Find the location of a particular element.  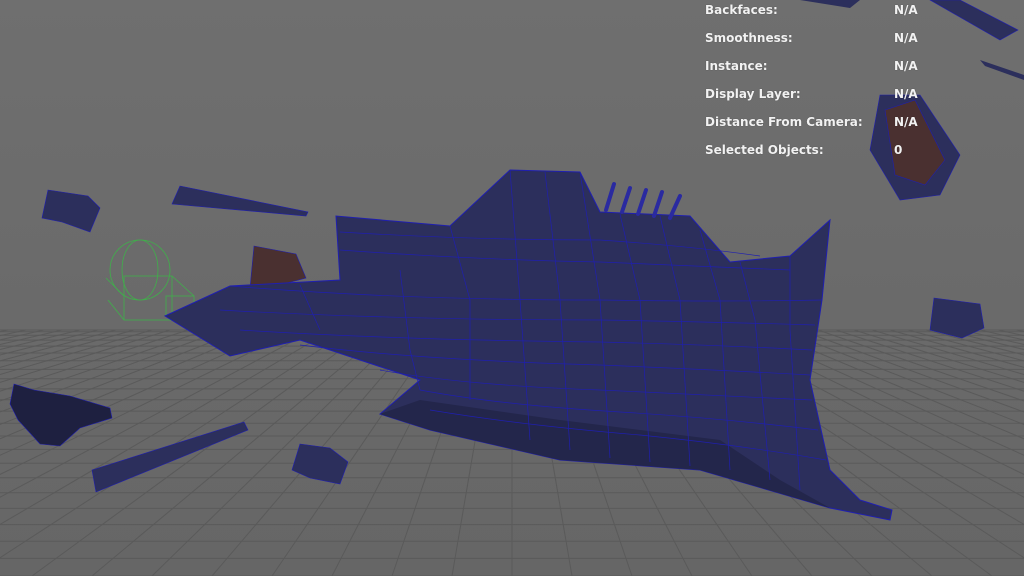

hud-label: Instance: is located at coordinates (736, 66).